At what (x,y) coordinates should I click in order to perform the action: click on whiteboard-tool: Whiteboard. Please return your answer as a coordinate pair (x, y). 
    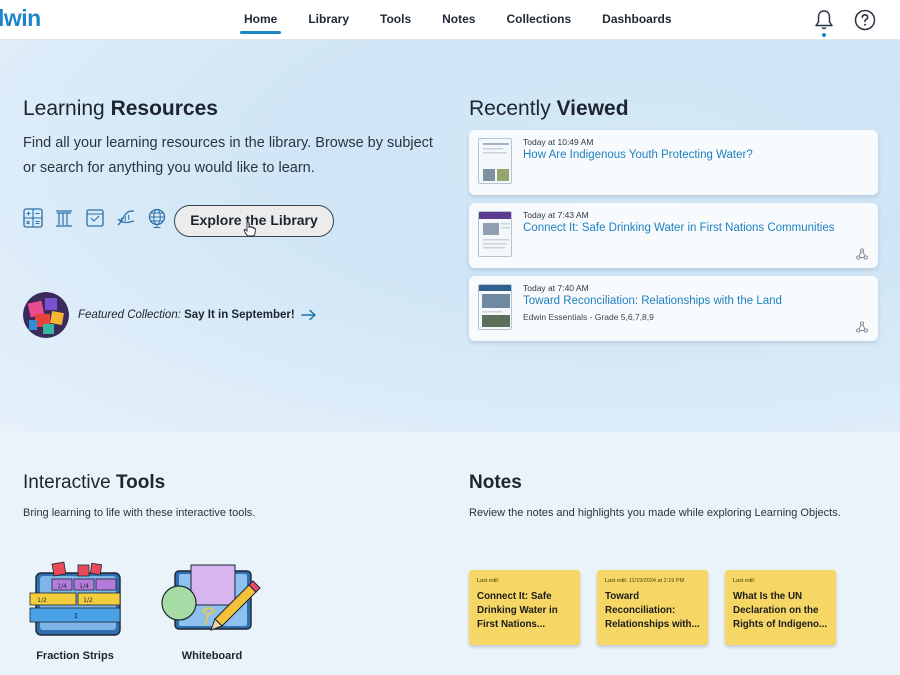
    Looking at the image, I should click on (212, 610).